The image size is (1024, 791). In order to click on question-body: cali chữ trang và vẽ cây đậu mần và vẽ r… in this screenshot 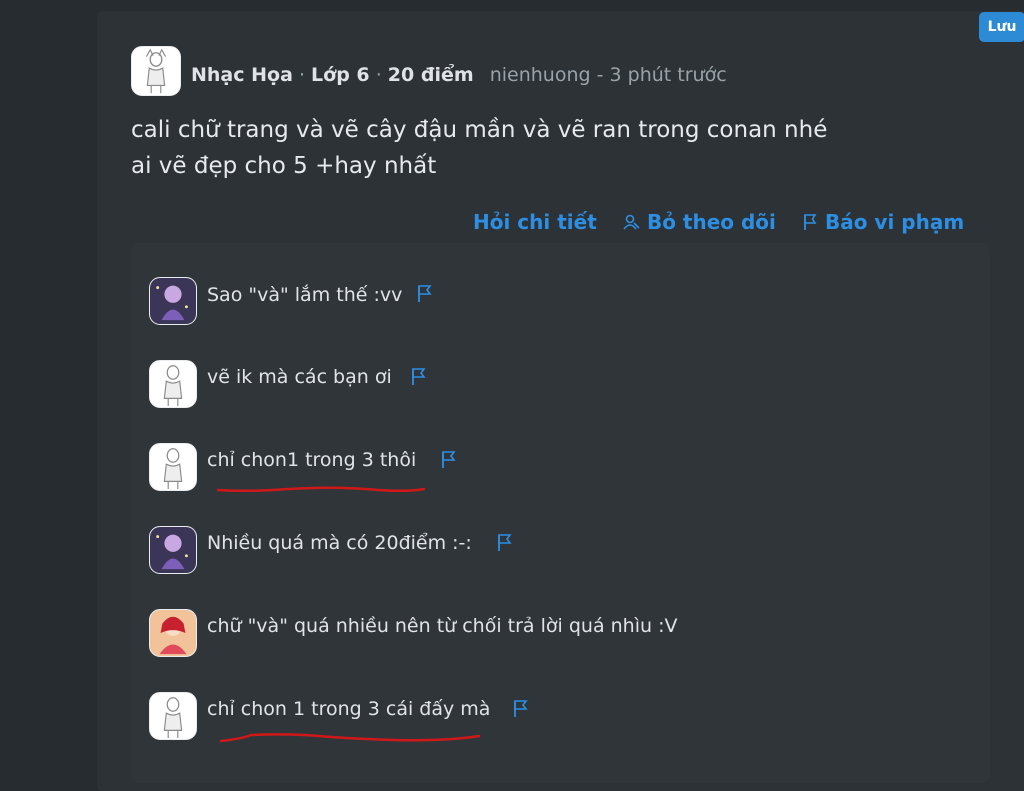, I will do `click(511, 148)`.